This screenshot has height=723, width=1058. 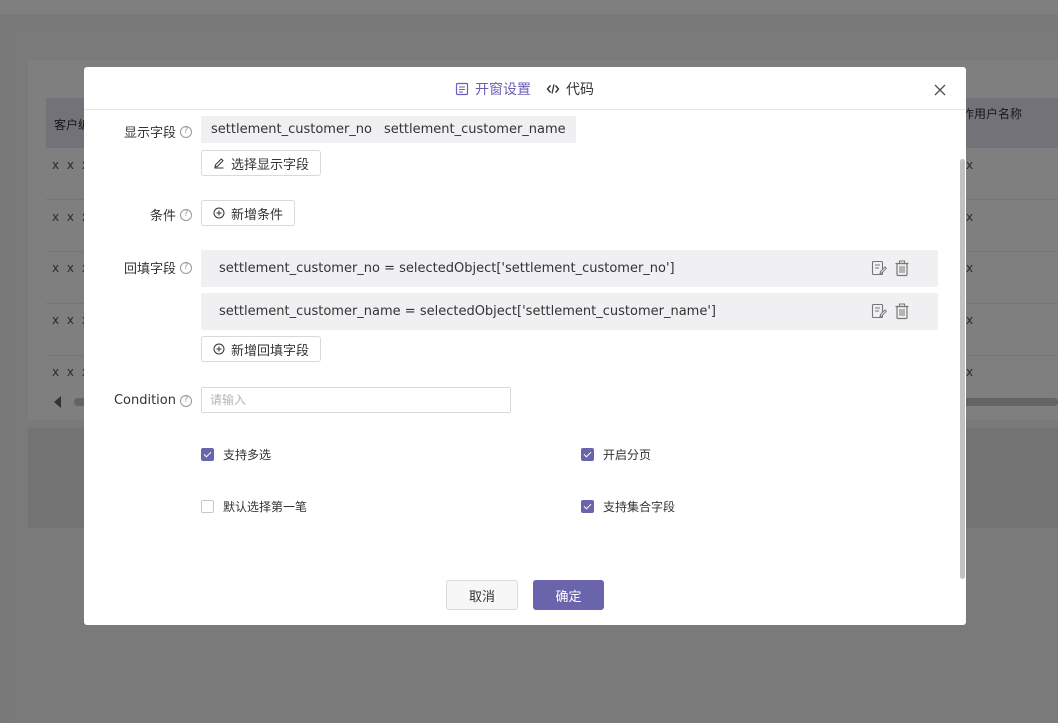 I want to click on button-label: 选择显示字段, so click(x=270, y=165).